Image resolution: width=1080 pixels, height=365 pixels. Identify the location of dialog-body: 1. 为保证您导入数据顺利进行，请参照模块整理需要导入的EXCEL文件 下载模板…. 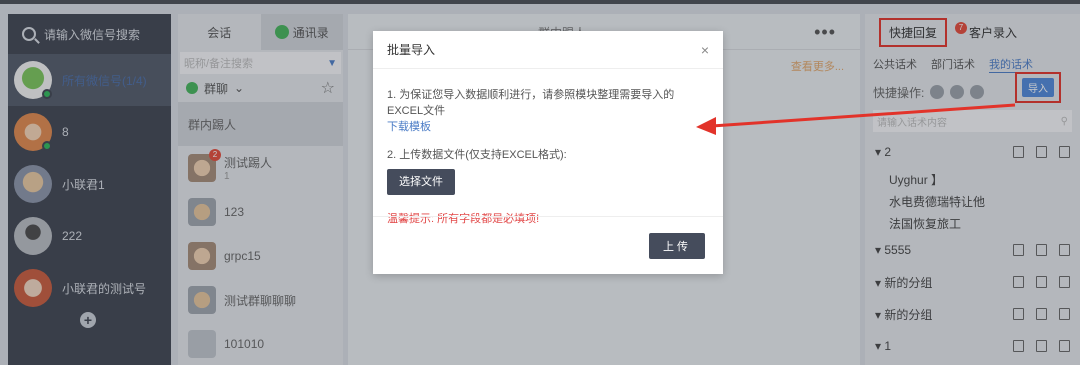
(548, 148).